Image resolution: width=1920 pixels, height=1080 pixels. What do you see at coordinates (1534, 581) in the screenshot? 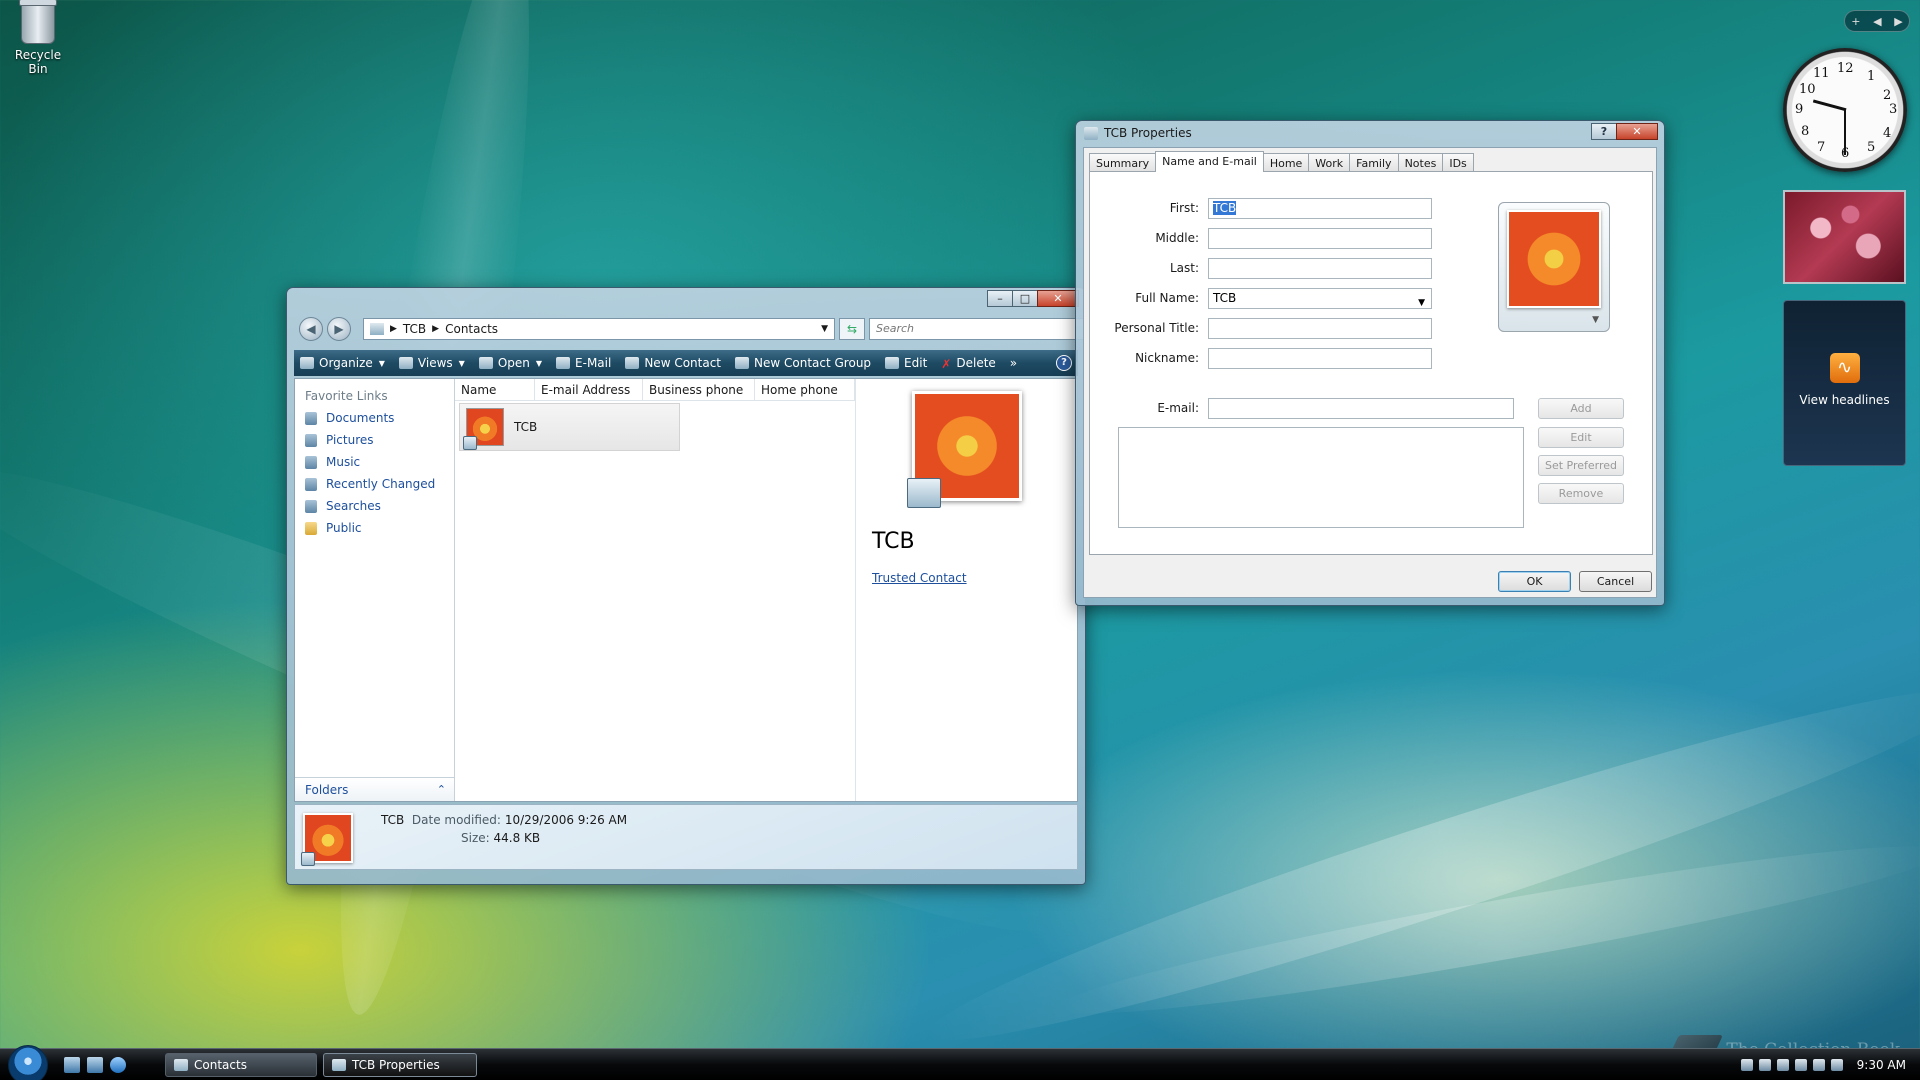
I see `ok-button: OK` at bounding box center [1534, 581].